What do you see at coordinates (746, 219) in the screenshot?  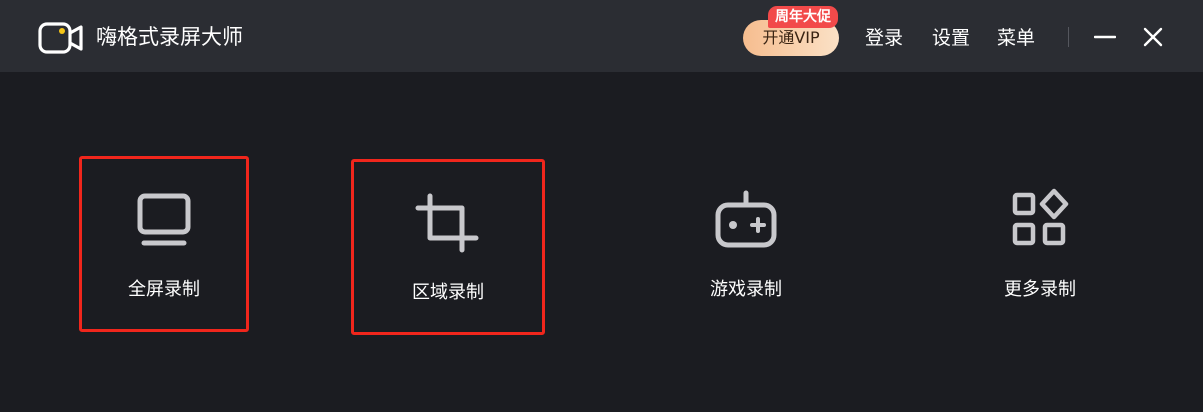 I see `gamepad-icon` at bounding box center [746, 219].